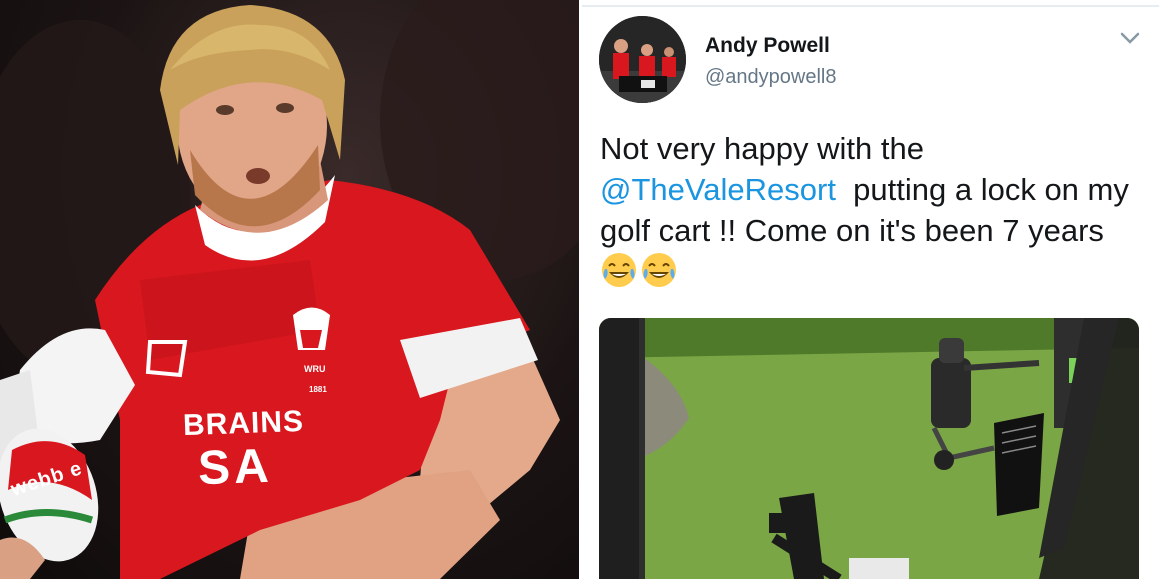  What do you see at coordinates (718, 189) in the screenshot?
I see `mention-link: @TheValeResort` at bounding box center [718, 189].